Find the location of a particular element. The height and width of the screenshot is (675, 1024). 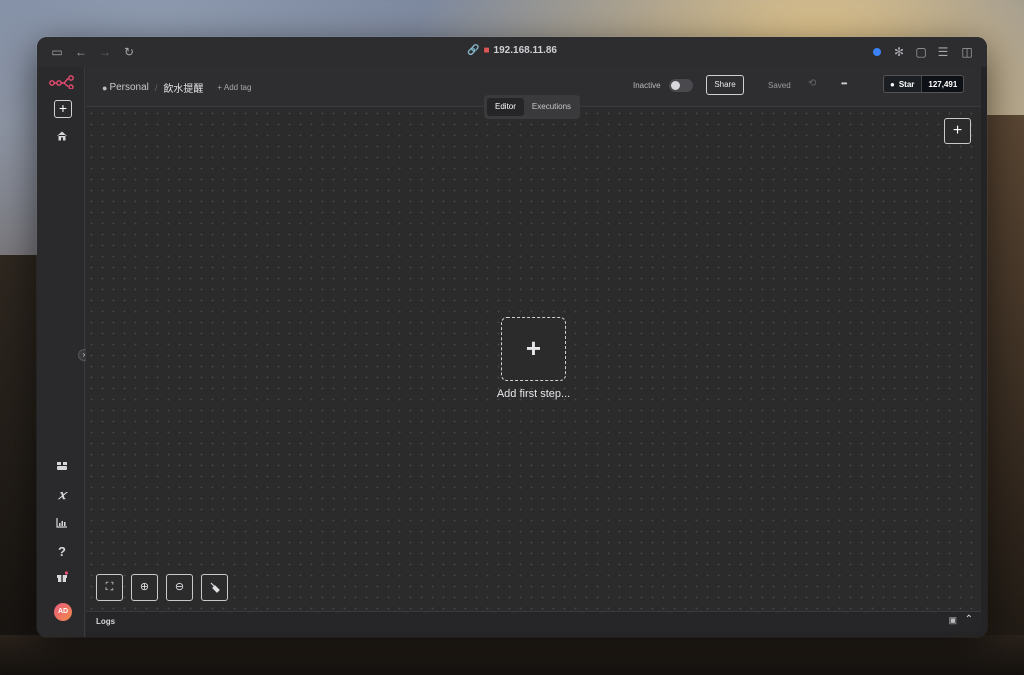

wallpaper-city-bottom is located at coordinates (512, 655).